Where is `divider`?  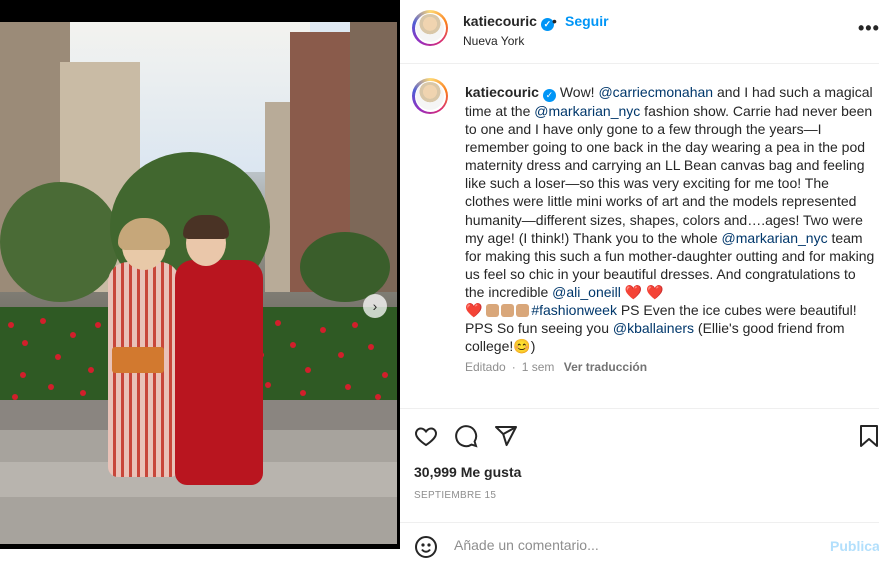
divider is located at coordinates (639, 408).